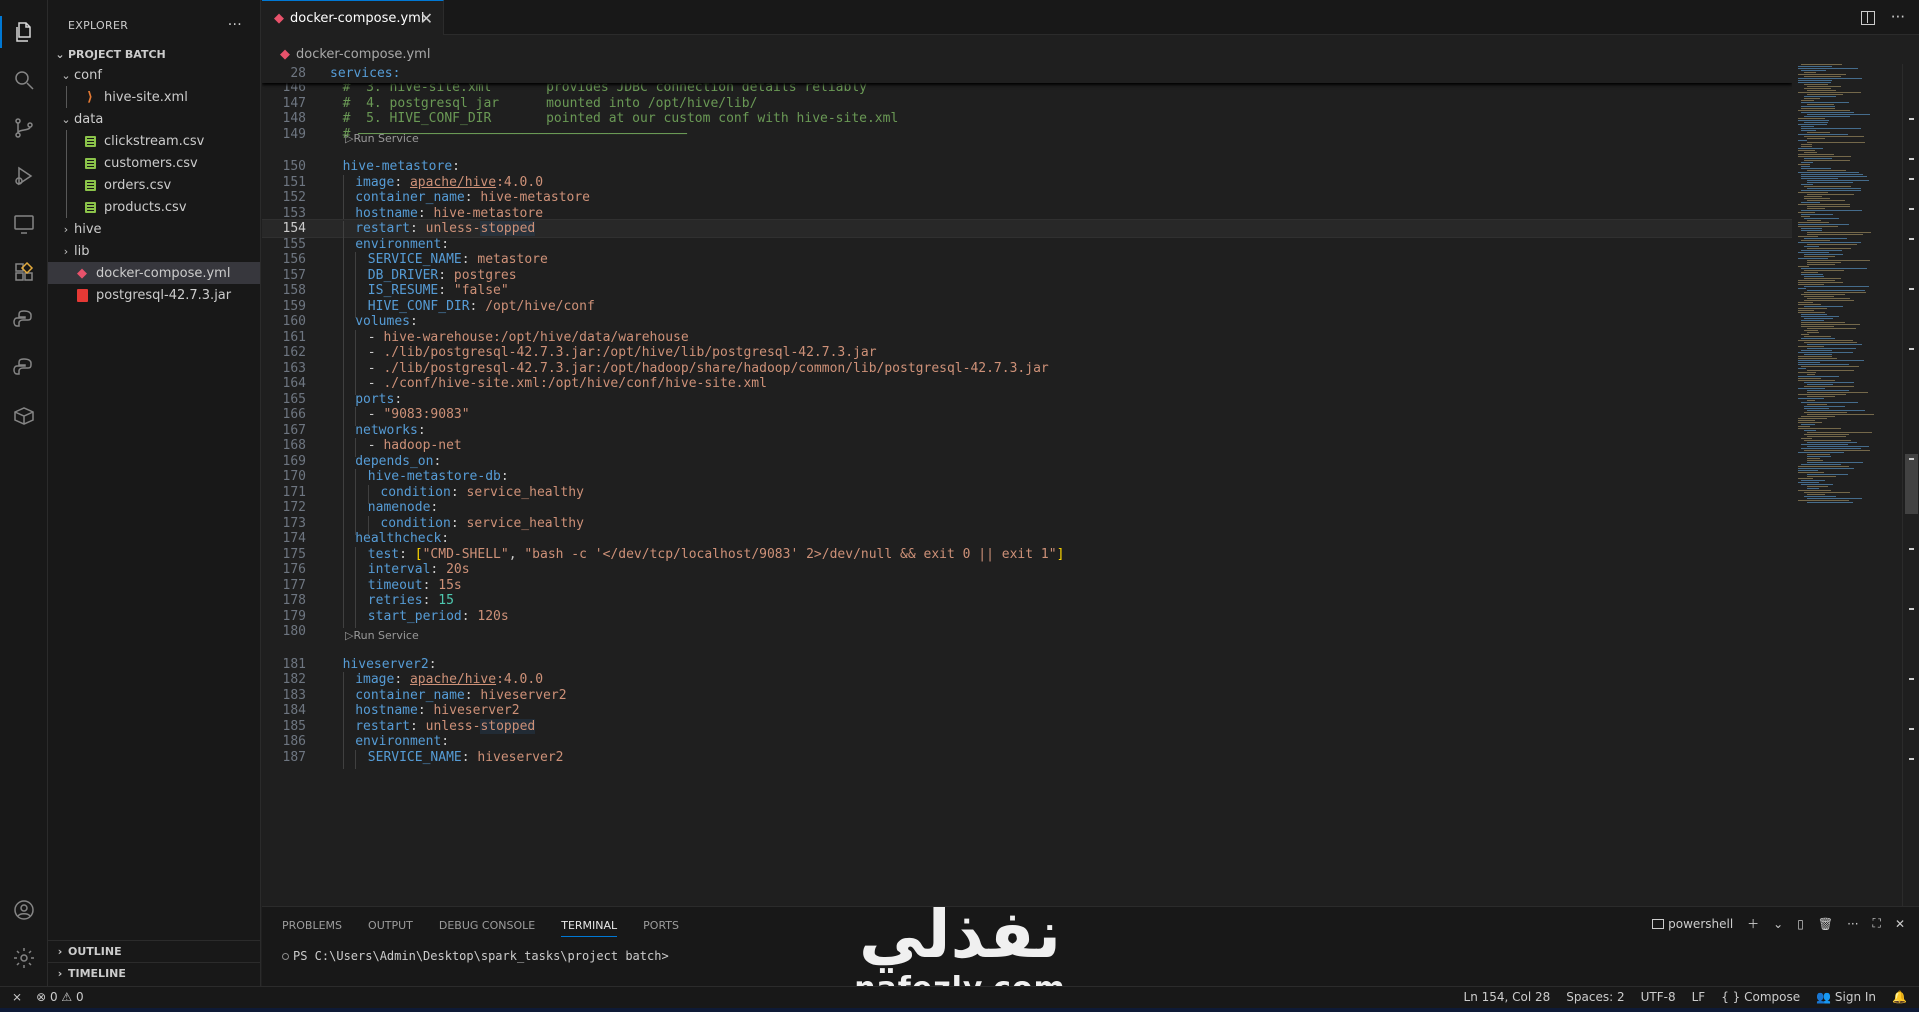 Image resolution: width=1919 pixels, height=1012 pixels. I want to click on language-mode: { } Compose, so click(1760, 997).